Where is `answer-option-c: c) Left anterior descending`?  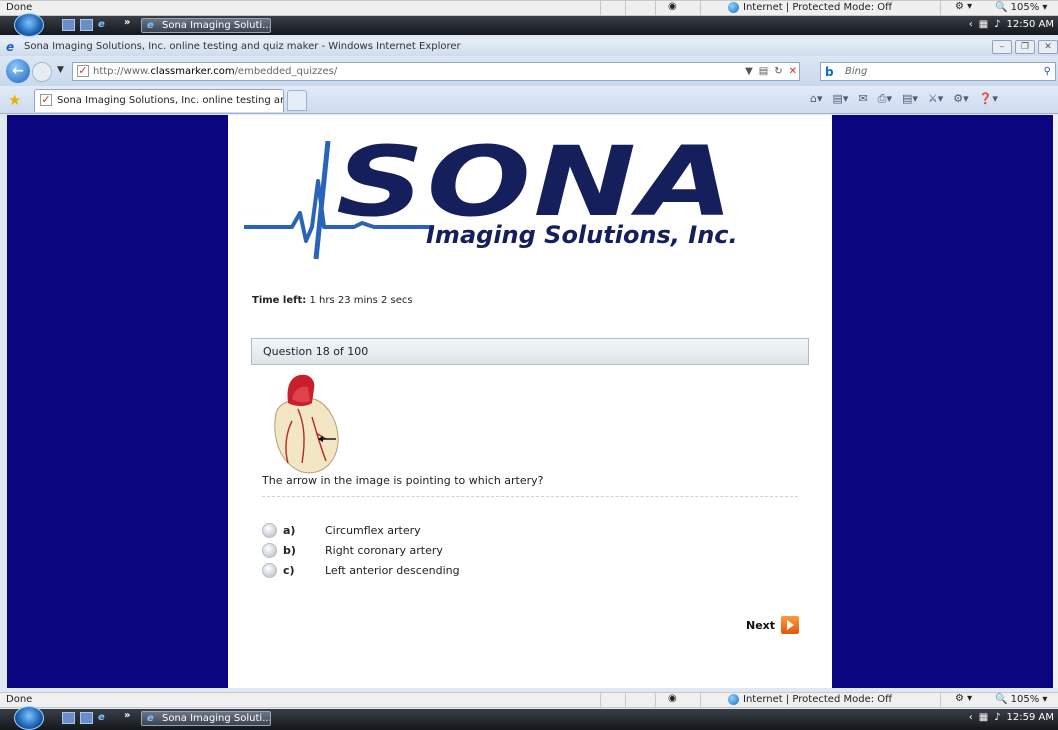
answer-option-c: c) Left anterior descending is located at coordinates (361, 570).